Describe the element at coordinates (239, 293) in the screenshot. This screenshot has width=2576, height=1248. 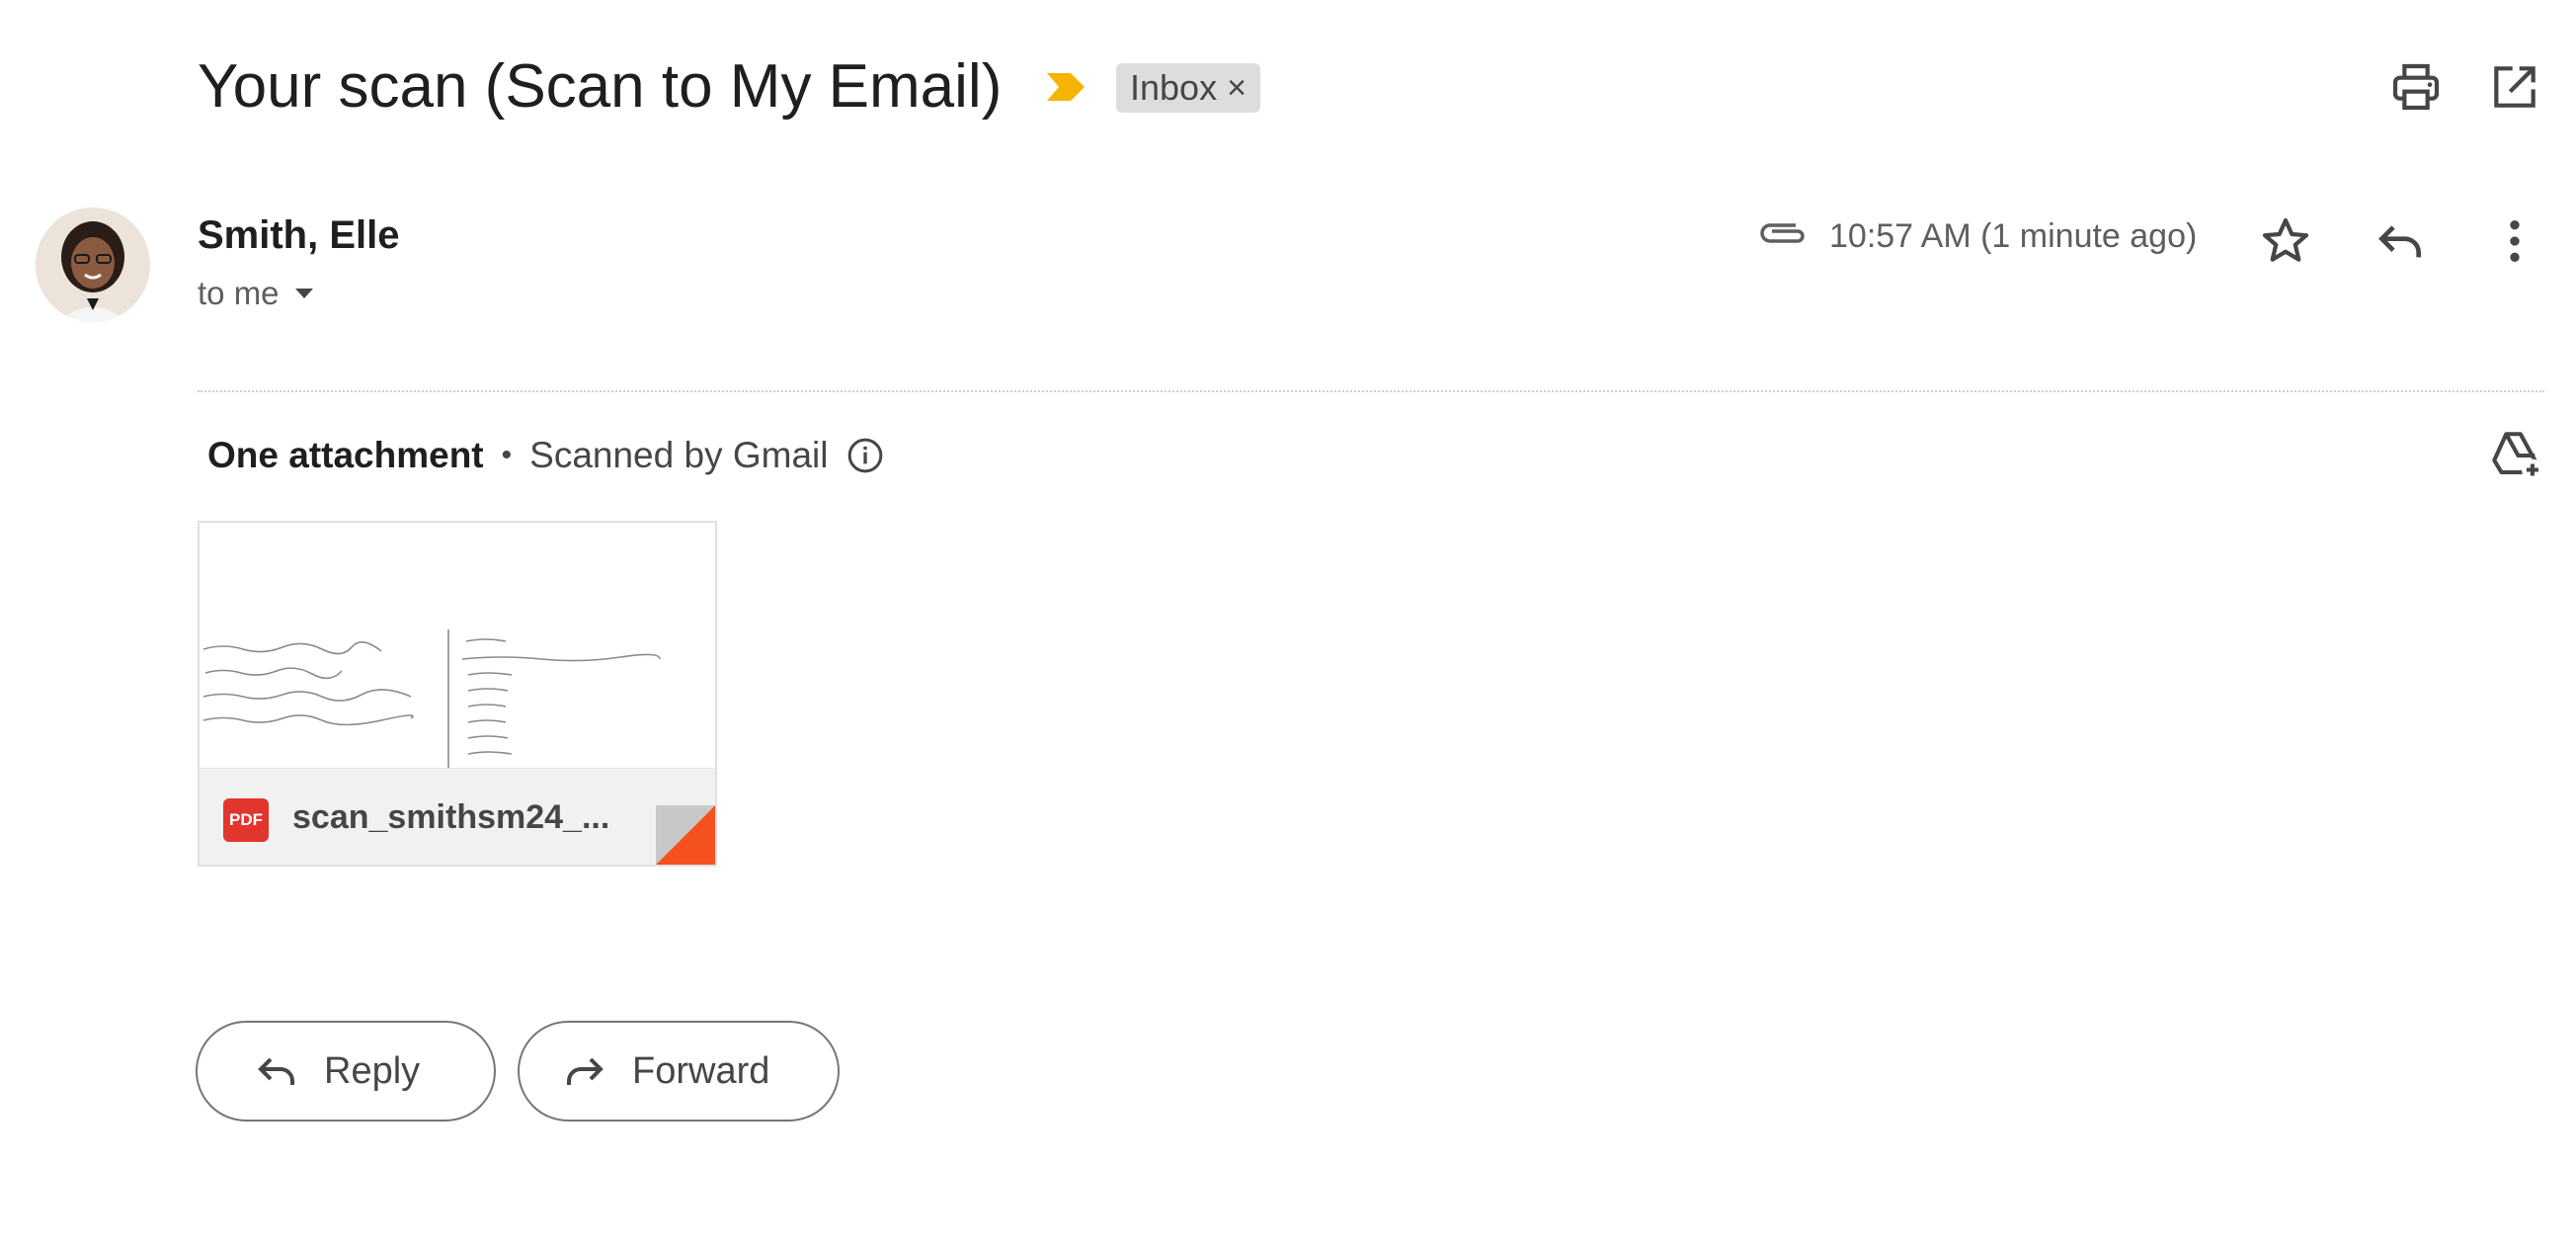
I see `recipient-text: to me` at that location.